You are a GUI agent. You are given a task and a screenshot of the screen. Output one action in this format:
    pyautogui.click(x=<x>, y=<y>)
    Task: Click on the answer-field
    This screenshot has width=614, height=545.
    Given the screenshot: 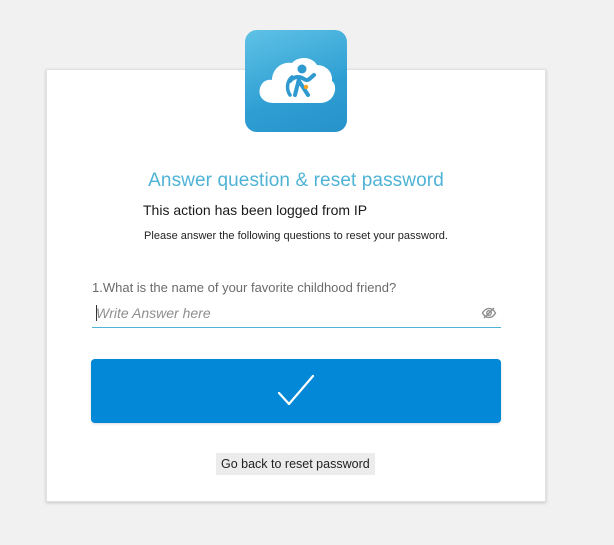 What is the action you would take?
    pyautogui.click(x=296, y=314)
    